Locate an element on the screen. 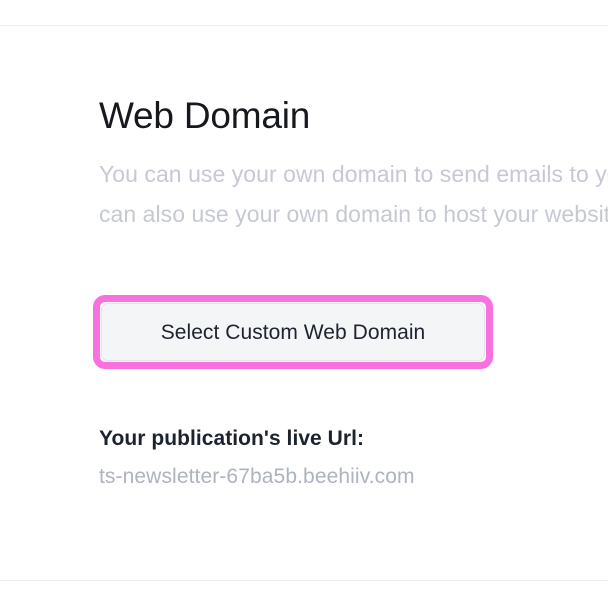 The image size is (608, 608). bottom-divider is located at coordinates (304, 580).